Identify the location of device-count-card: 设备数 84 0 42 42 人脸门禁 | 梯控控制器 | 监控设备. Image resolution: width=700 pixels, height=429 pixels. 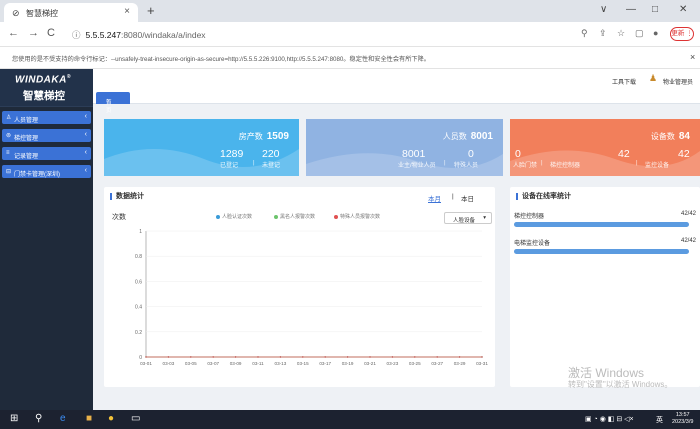
(605, 147).